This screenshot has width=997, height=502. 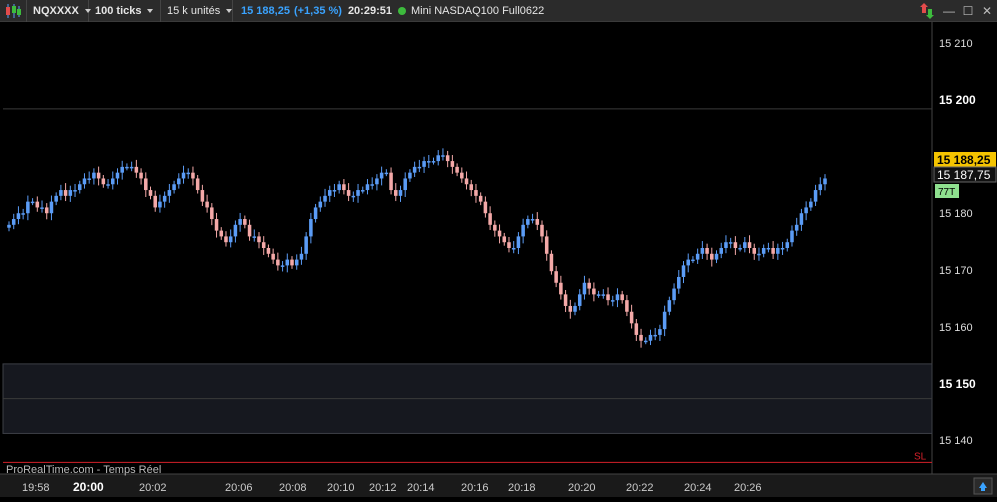 What do you see at coordinates (920, 456) in the screenshot?
I see `stop-loss-label: SL` at bounding box center [920, 456].